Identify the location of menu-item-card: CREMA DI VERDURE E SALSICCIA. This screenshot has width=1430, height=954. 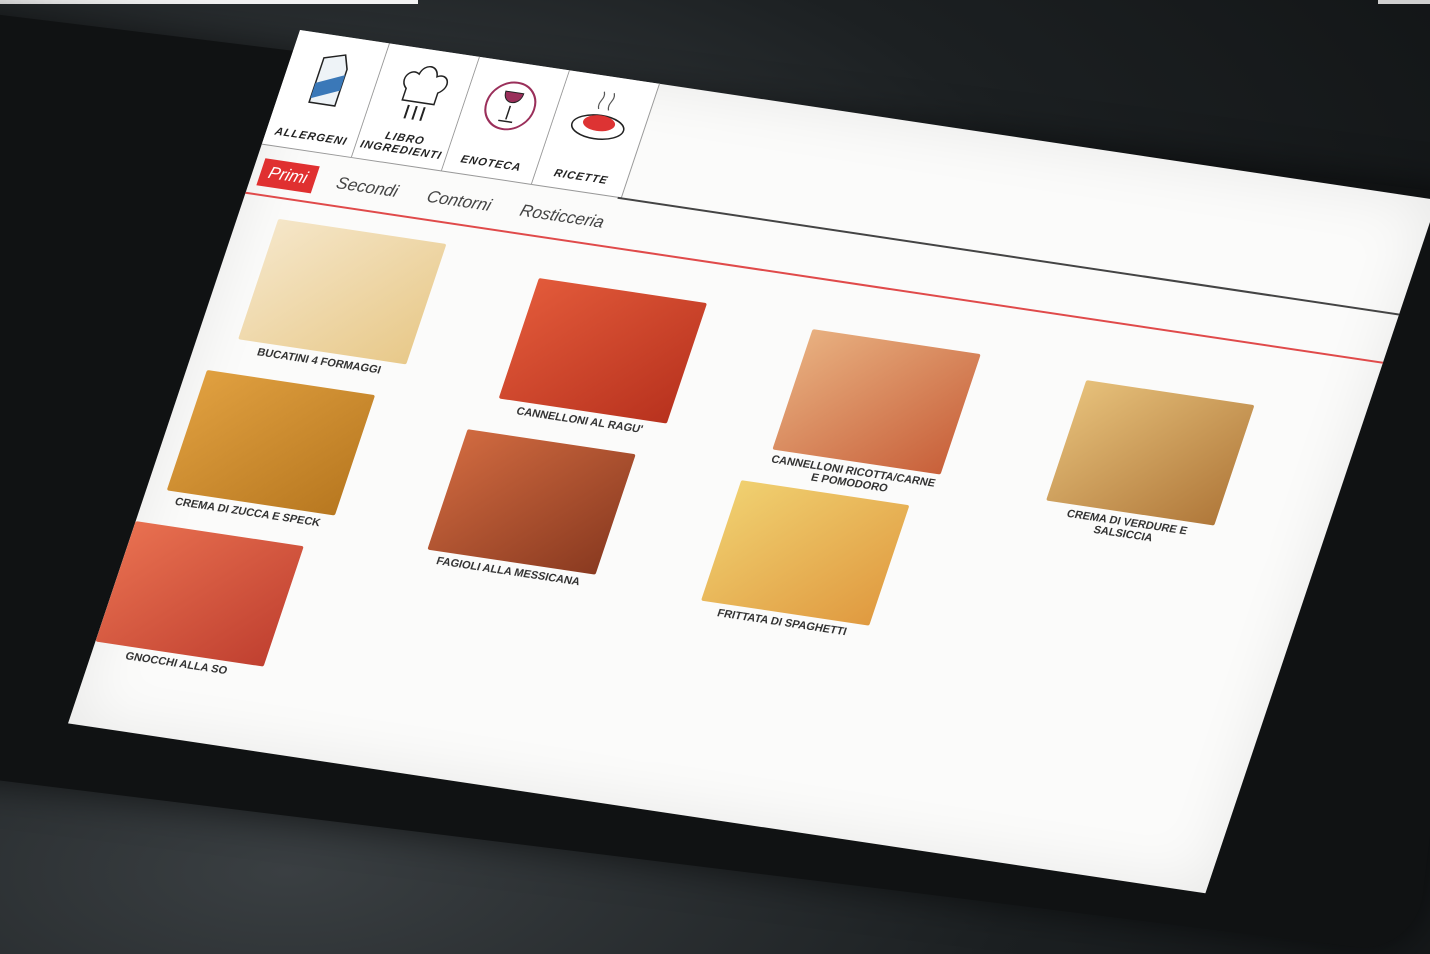
(1146, 466).